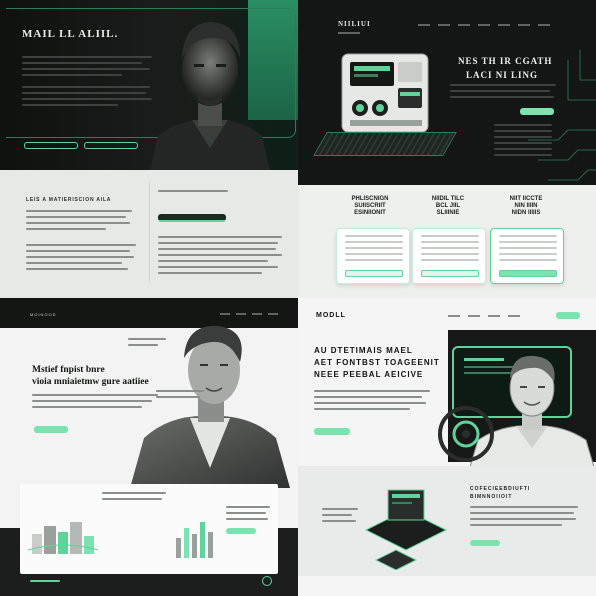 This screenshot has height=596, width=596. What do you see at coordinates (505, 61) in the screenshot?
I see `hero-title-line1: NES TH IR CGATH` at bounding box center [505, 61].